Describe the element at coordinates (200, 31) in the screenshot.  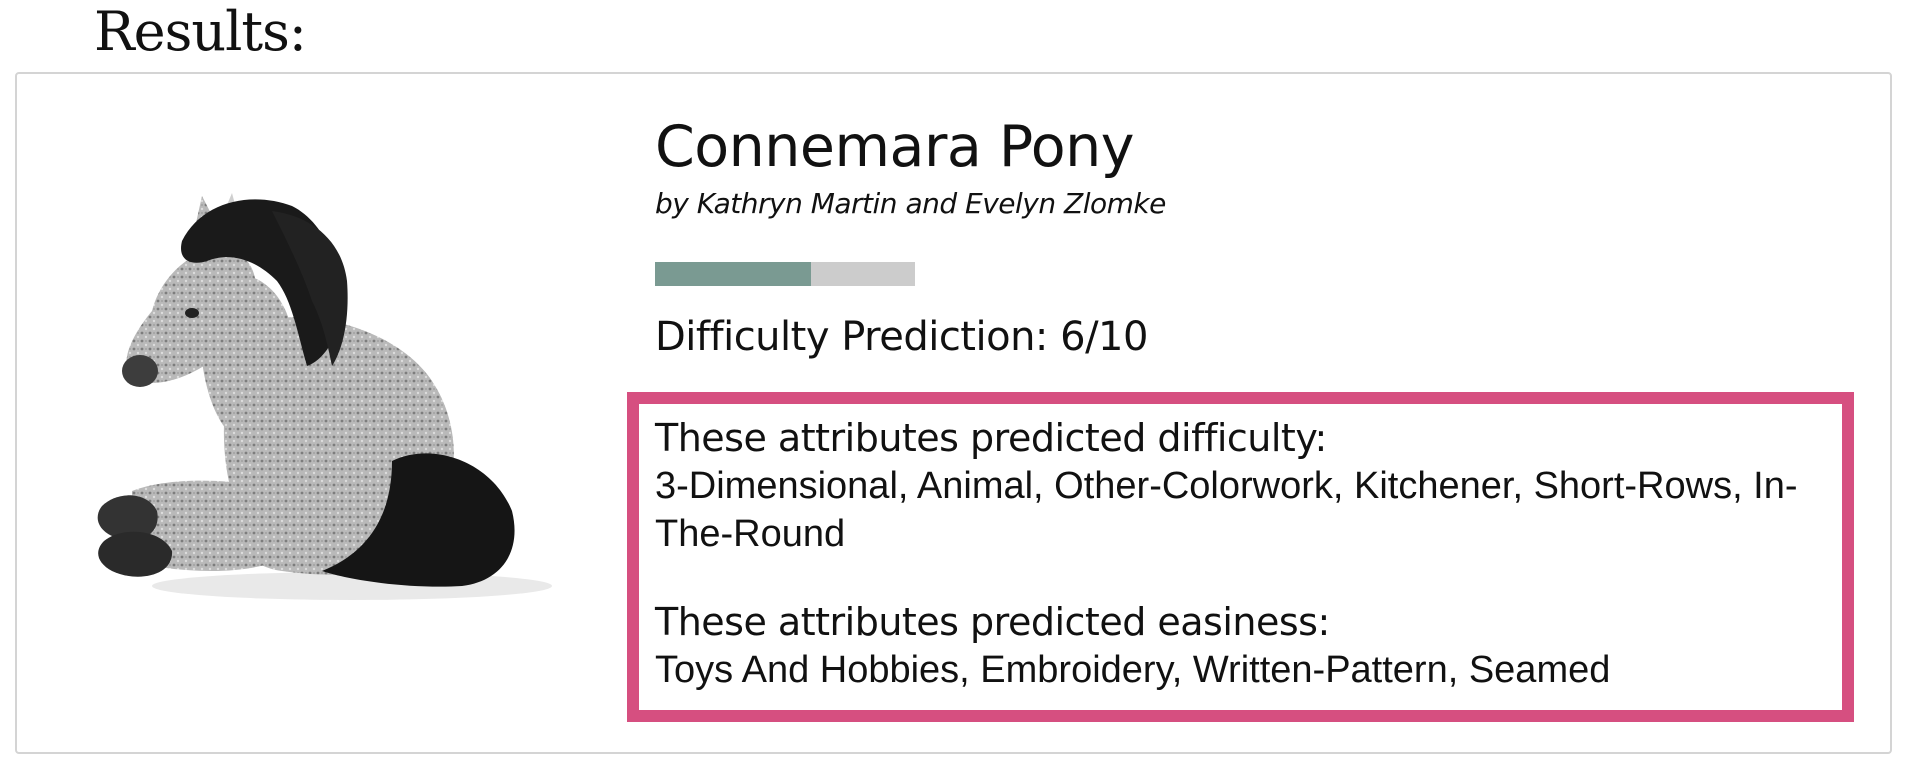
I see `results-heading: Results:` at that location.